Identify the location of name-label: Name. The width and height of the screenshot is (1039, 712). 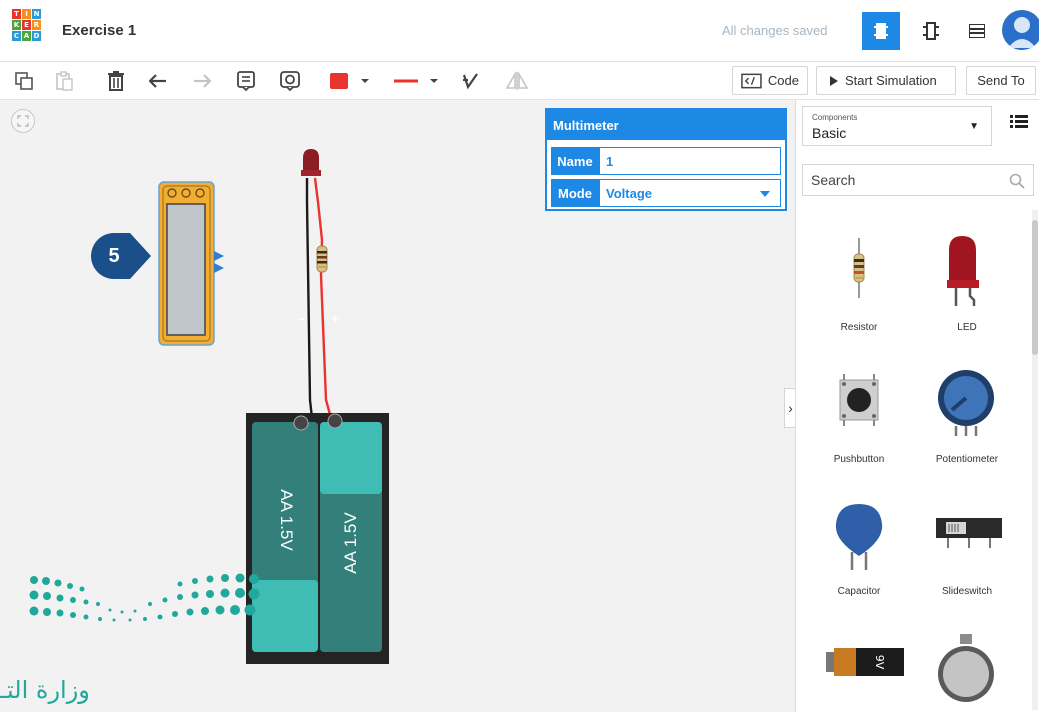
(575, 161).